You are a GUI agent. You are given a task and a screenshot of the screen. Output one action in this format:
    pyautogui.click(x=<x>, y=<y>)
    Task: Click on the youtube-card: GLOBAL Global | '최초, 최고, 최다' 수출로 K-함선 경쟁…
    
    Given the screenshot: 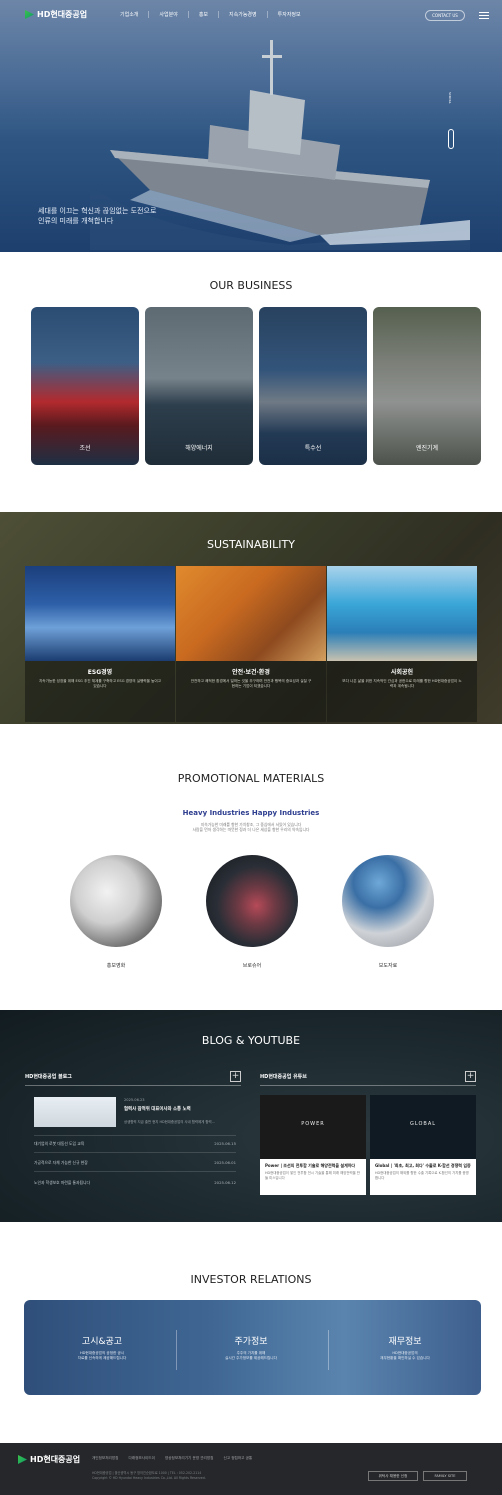 What is the action you would take?
    pyautogui.click(x=423, y=1145)
    